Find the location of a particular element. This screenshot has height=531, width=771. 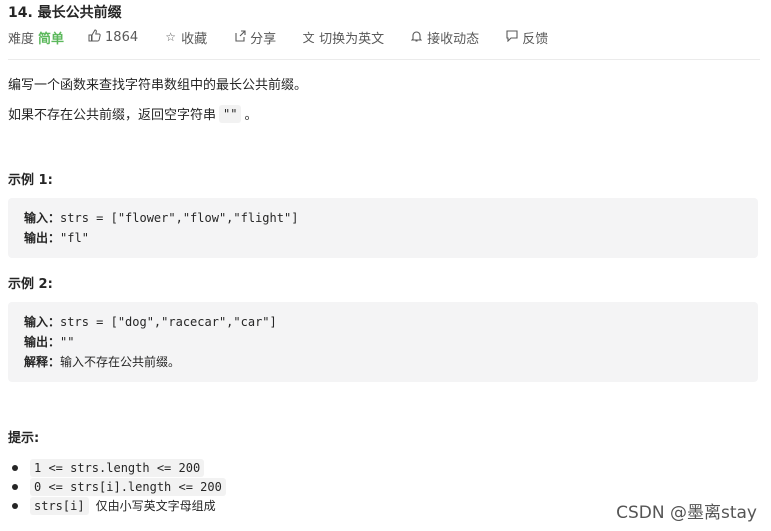

empty-string-code: "" is located at coordinates (230, 113).